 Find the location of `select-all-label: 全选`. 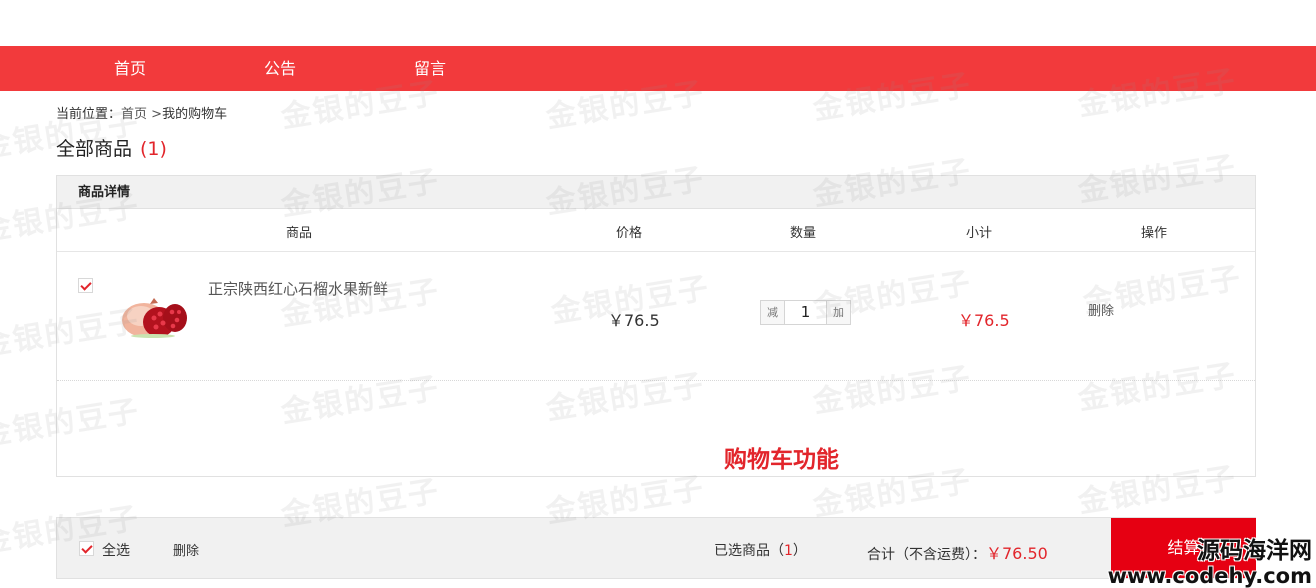

select-all-label: 全选 is located at coordinates (116, 550).